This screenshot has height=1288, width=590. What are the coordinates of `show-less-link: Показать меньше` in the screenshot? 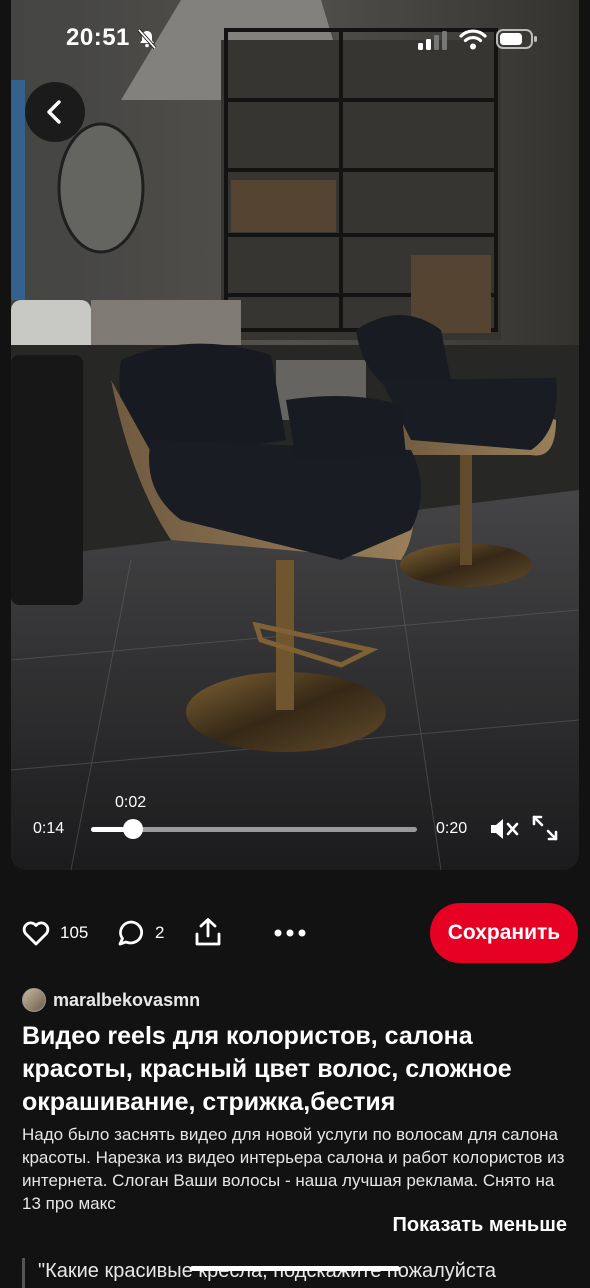 It's located at (479, 1225).